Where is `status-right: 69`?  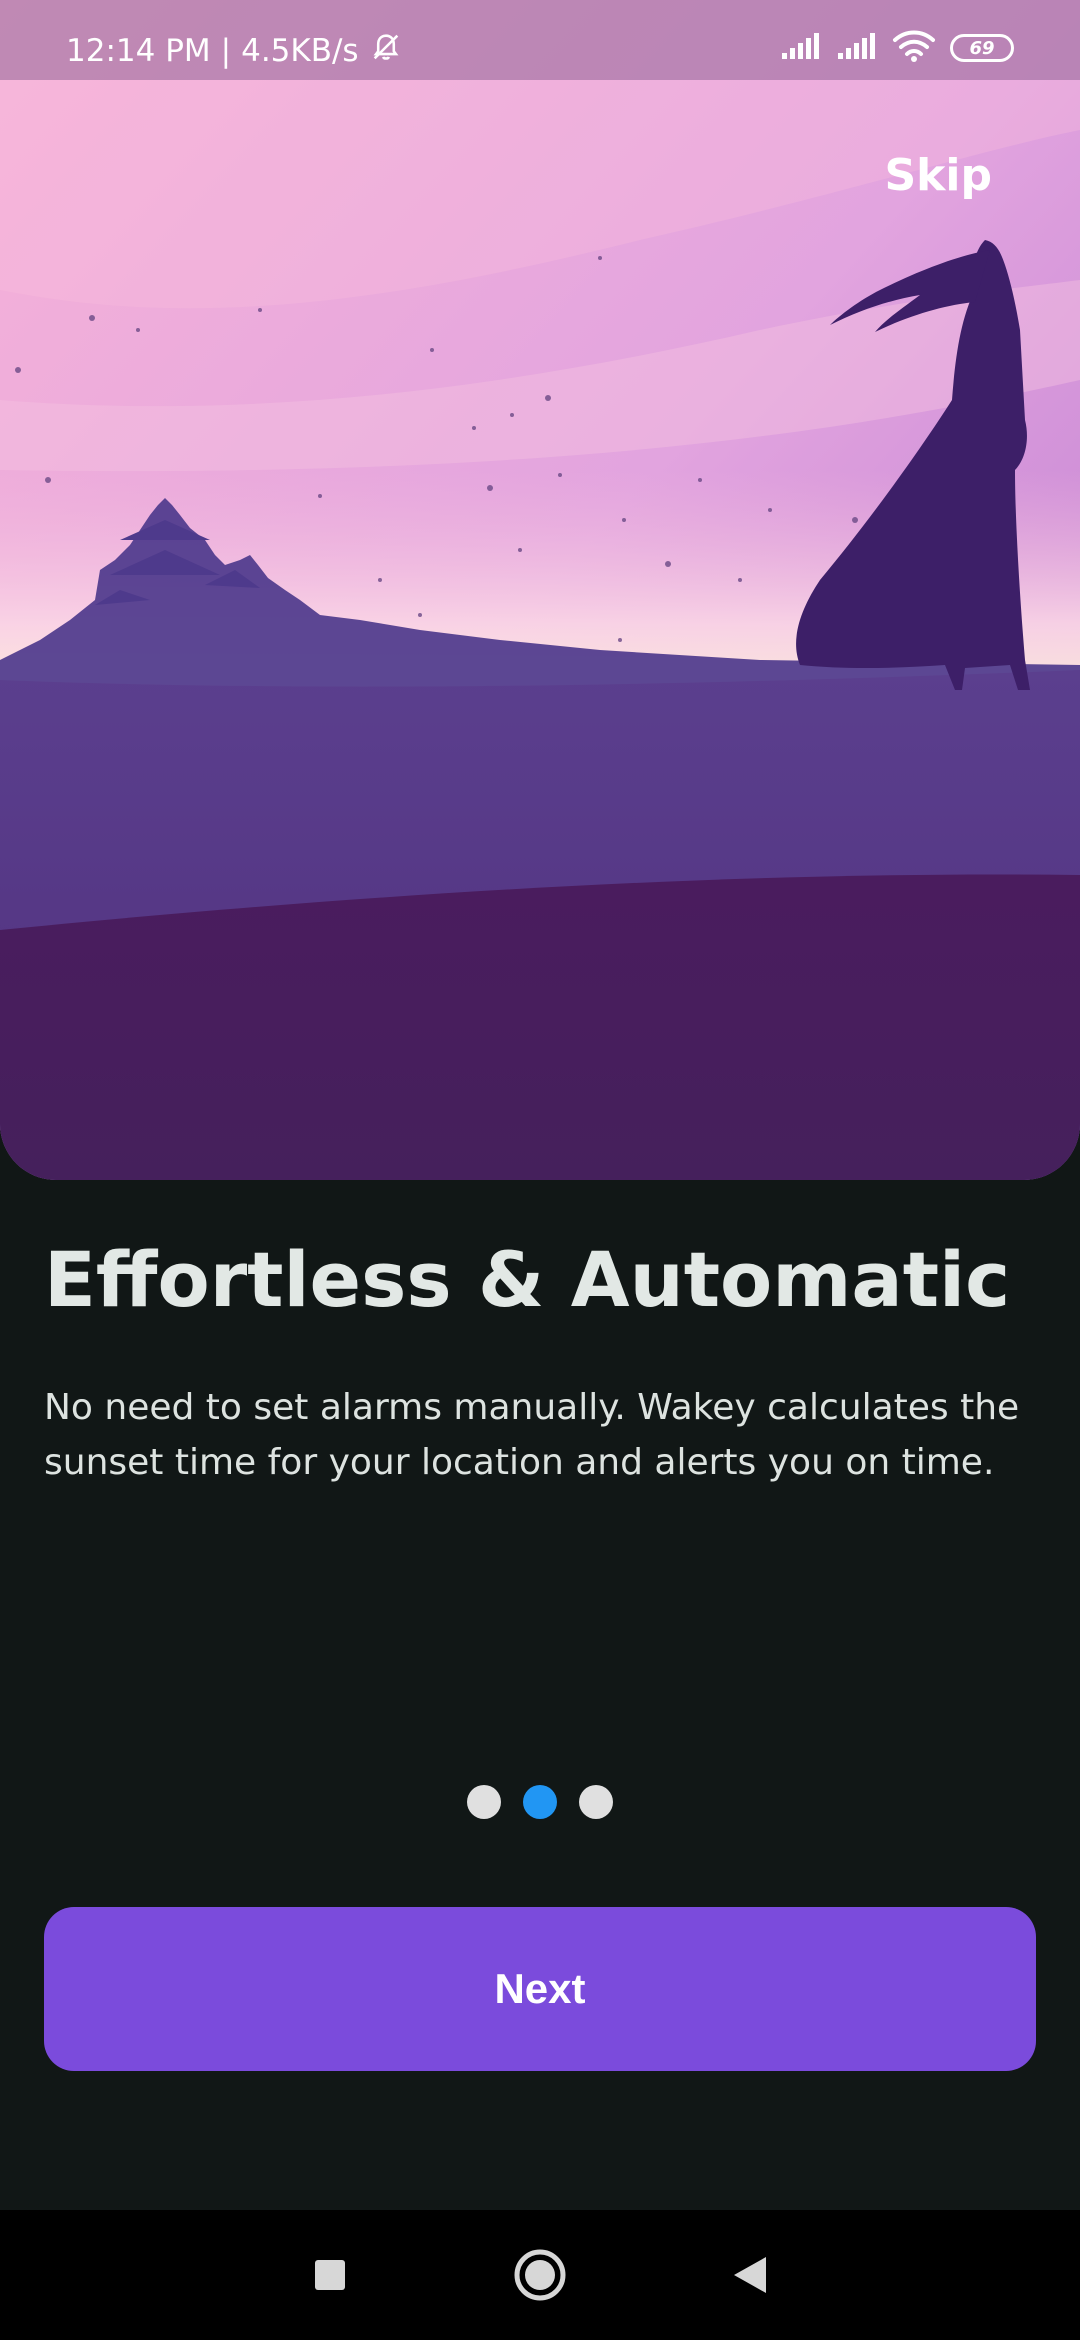 status-right: 69 is located at coordinates (897, 48).